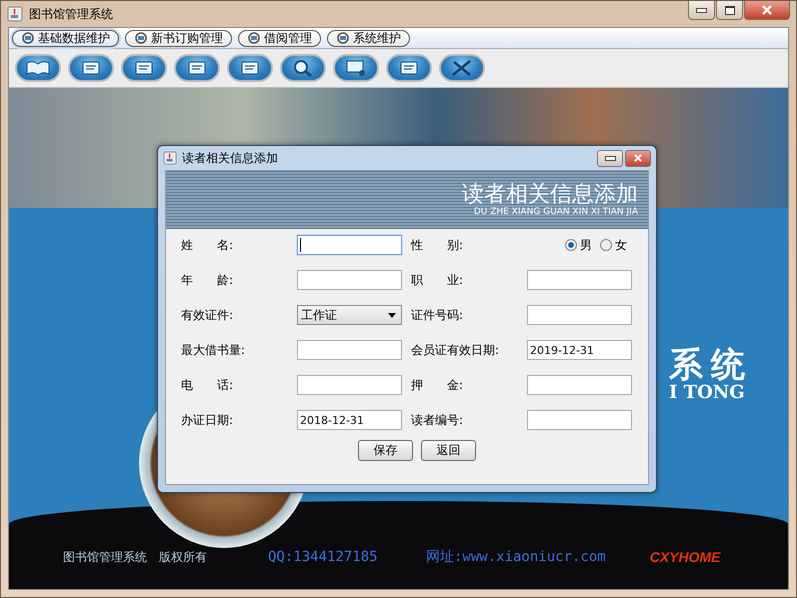  What do you see at coordinates (550, 194) in the screenshot?
I see `banner-title: 读者相关信息添加` at bounding box center [550, 194].